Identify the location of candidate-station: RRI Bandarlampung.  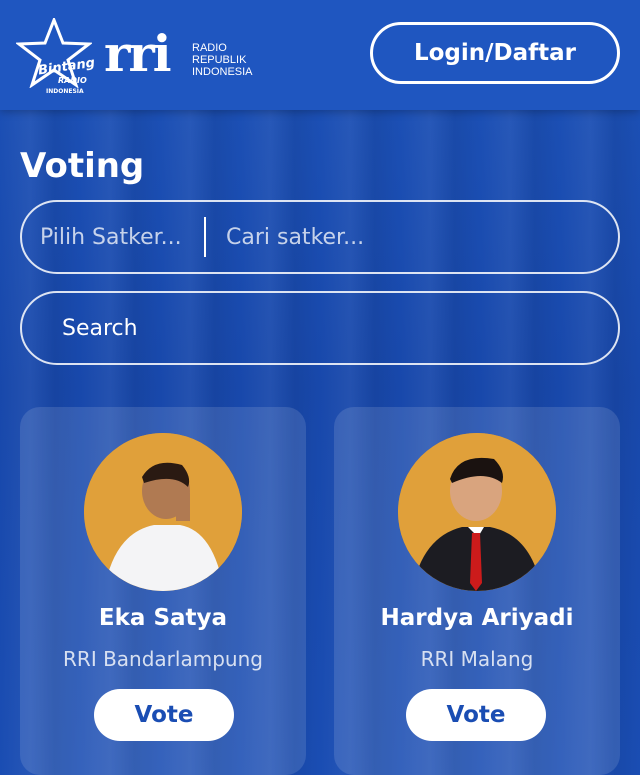
(163, 659).